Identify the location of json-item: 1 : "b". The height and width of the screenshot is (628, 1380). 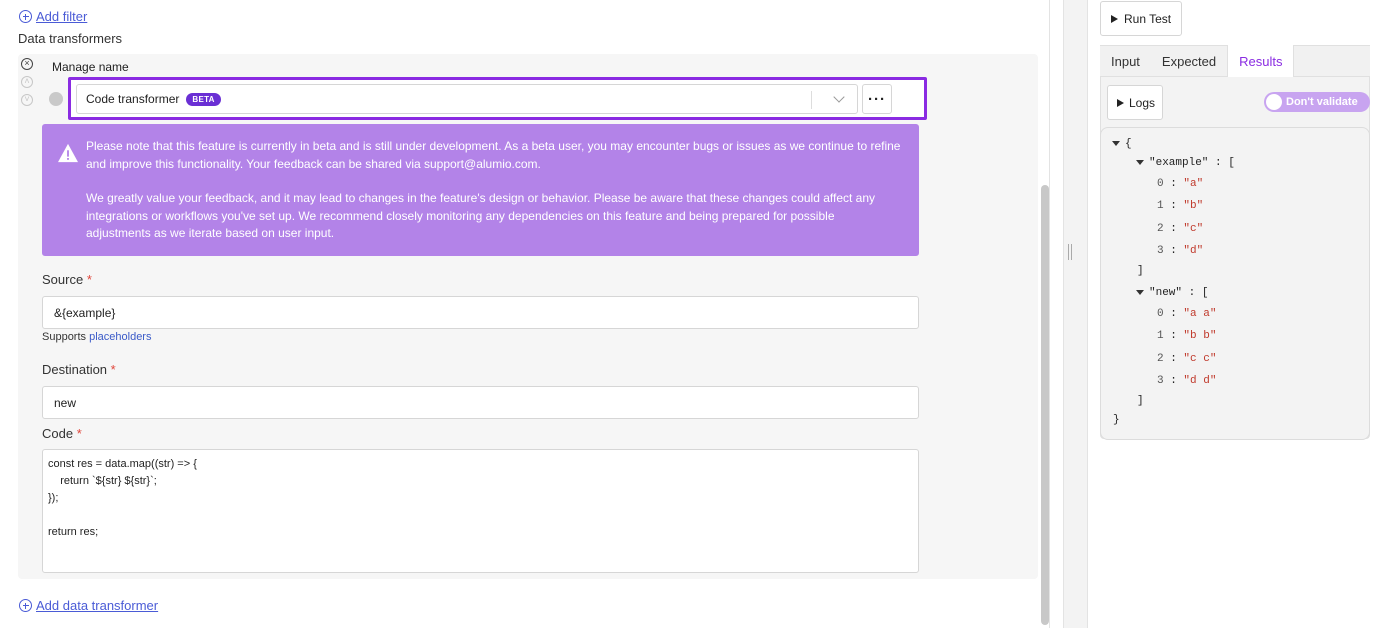
(1180, 206).